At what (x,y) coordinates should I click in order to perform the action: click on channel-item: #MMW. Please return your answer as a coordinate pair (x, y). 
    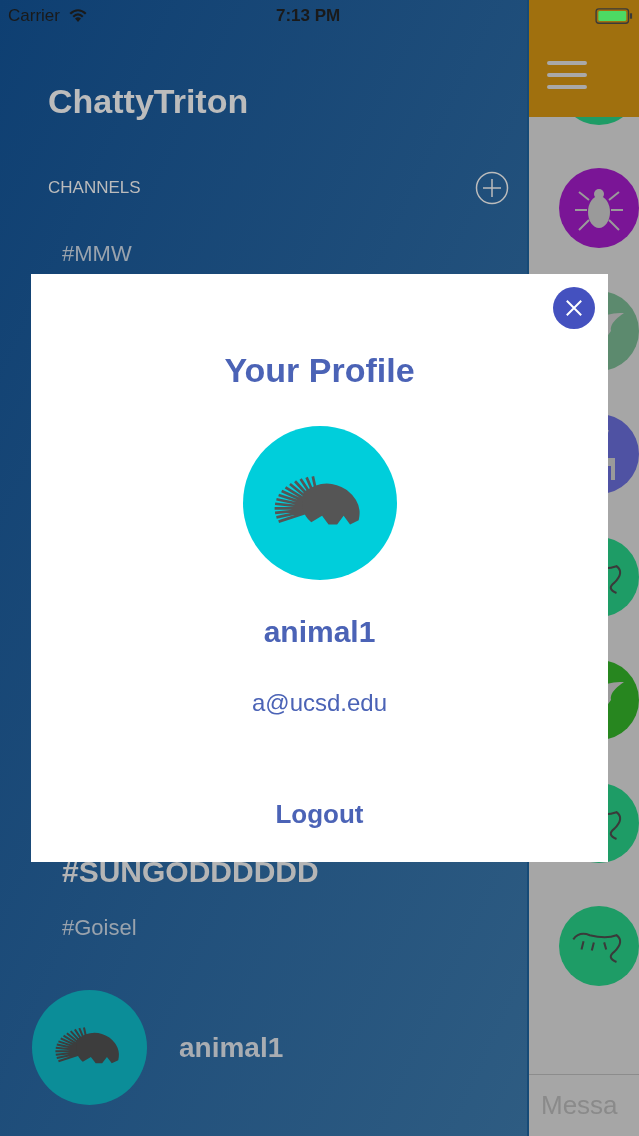
    Looking at the image, I should click on (294, 254).